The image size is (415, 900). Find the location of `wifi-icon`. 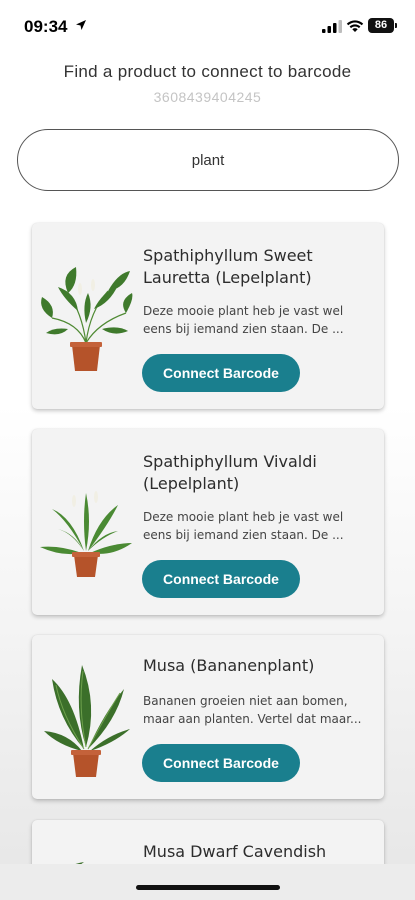

wifi-icon is located at coordinates (355, 26).